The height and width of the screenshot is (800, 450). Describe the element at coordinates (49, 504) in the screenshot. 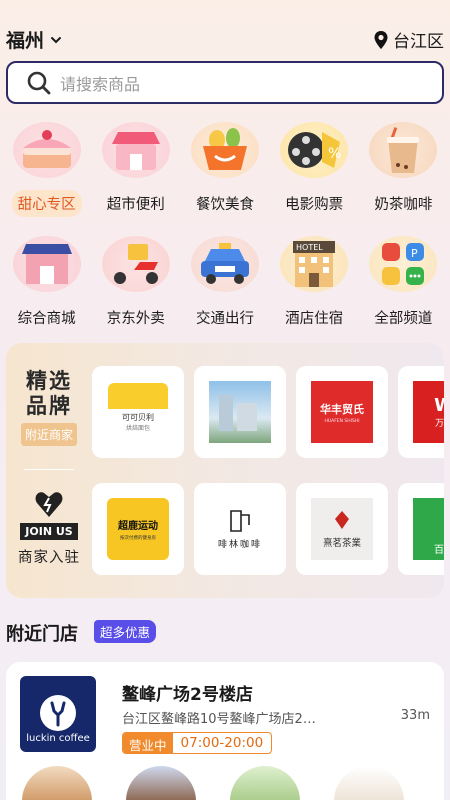

I see `heart-logo-icon` at that location.